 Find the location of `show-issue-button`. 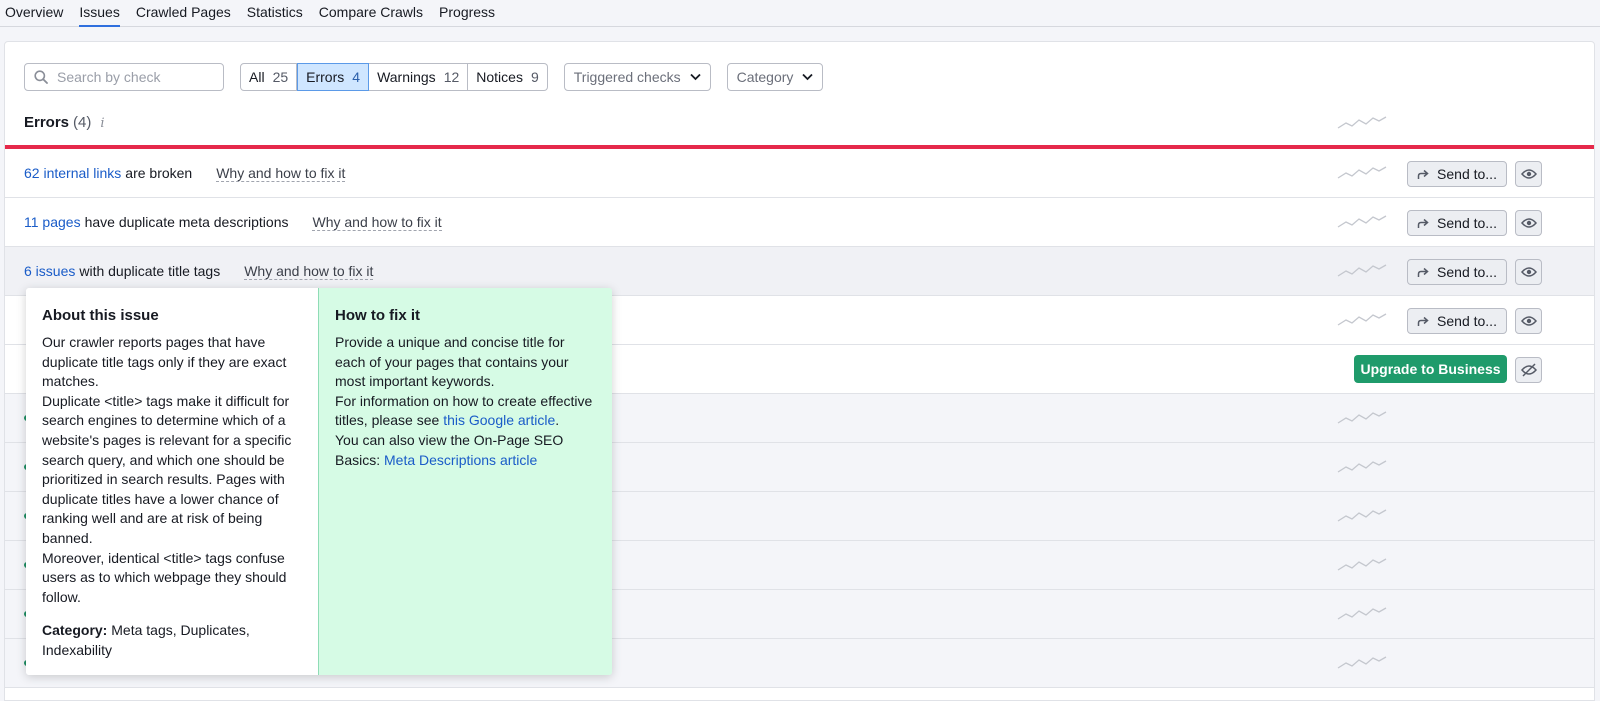

show-issue-button is located at coordinates (1528, 370).